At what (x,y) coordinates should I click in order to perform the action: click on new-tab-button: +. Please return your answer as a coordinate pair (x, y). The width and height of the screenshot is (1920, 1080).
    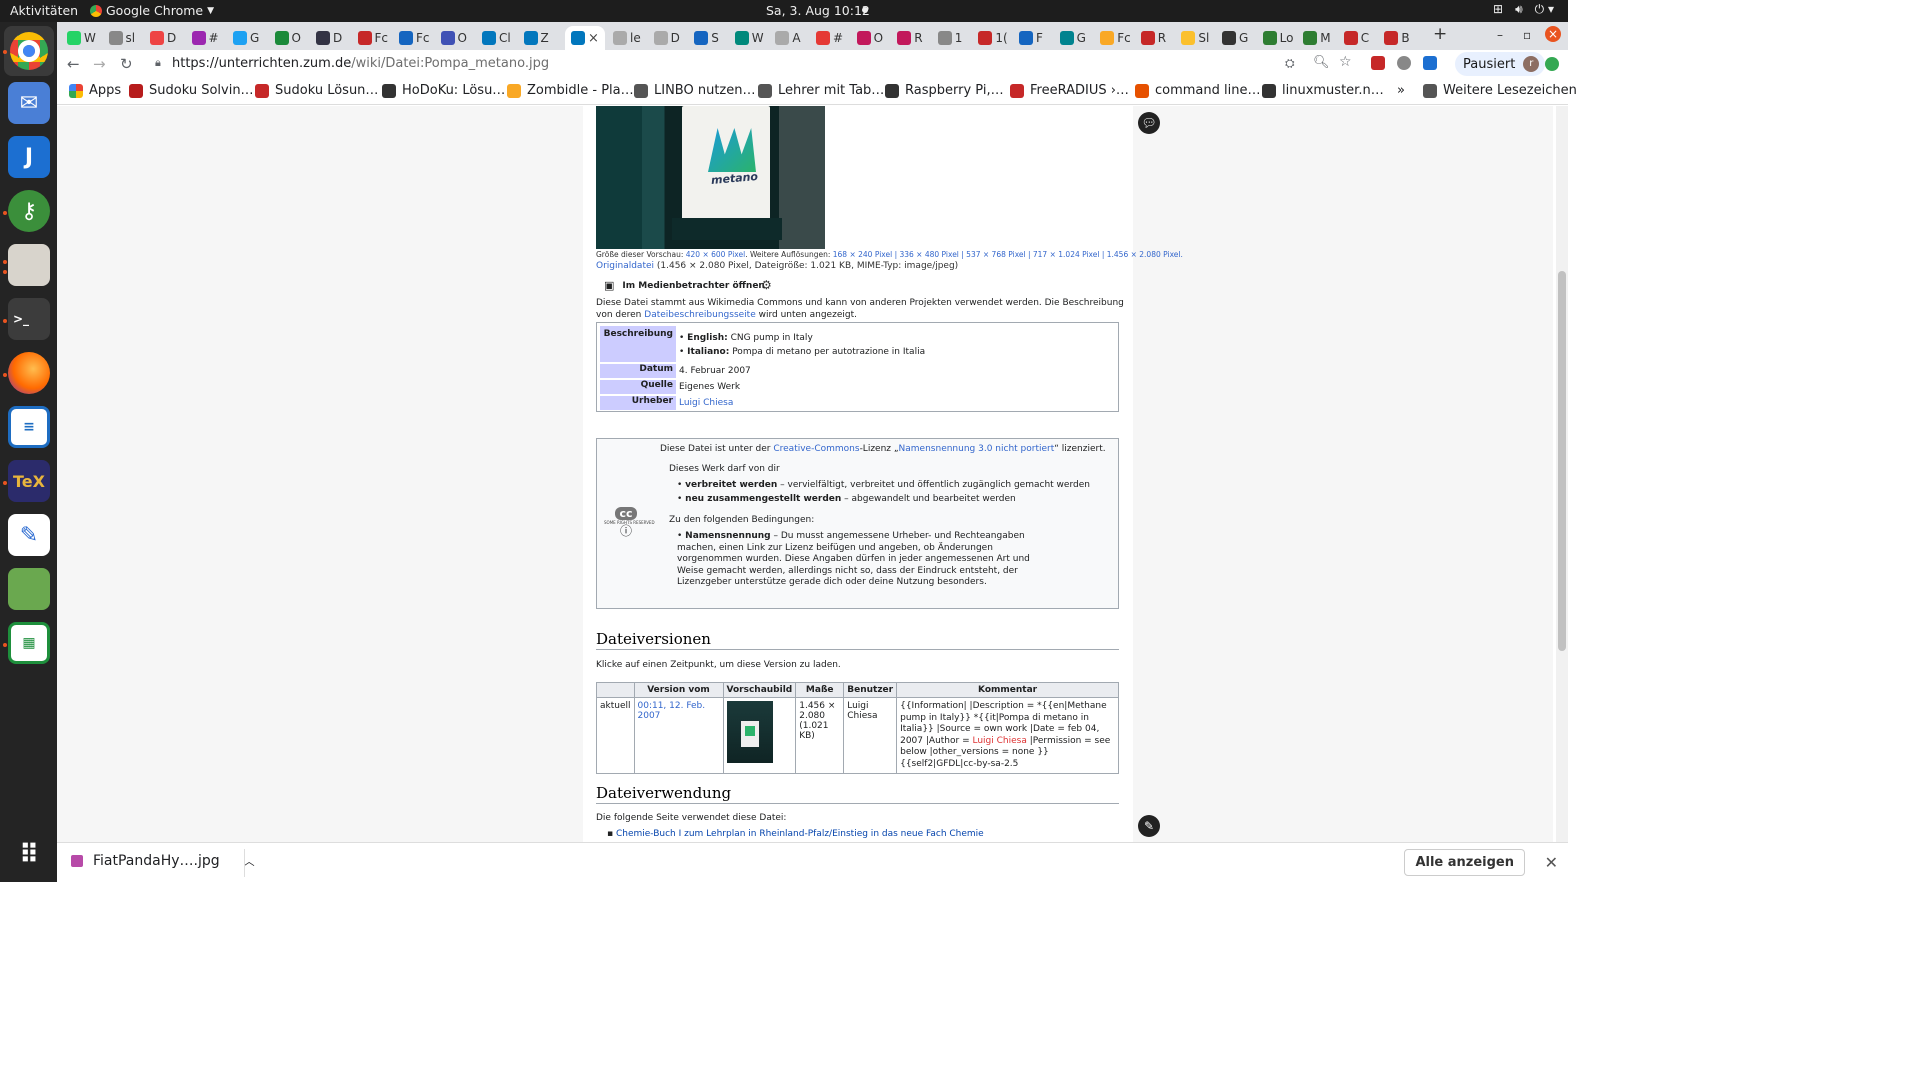
    Looking at the image, I should click on (1440, 34).